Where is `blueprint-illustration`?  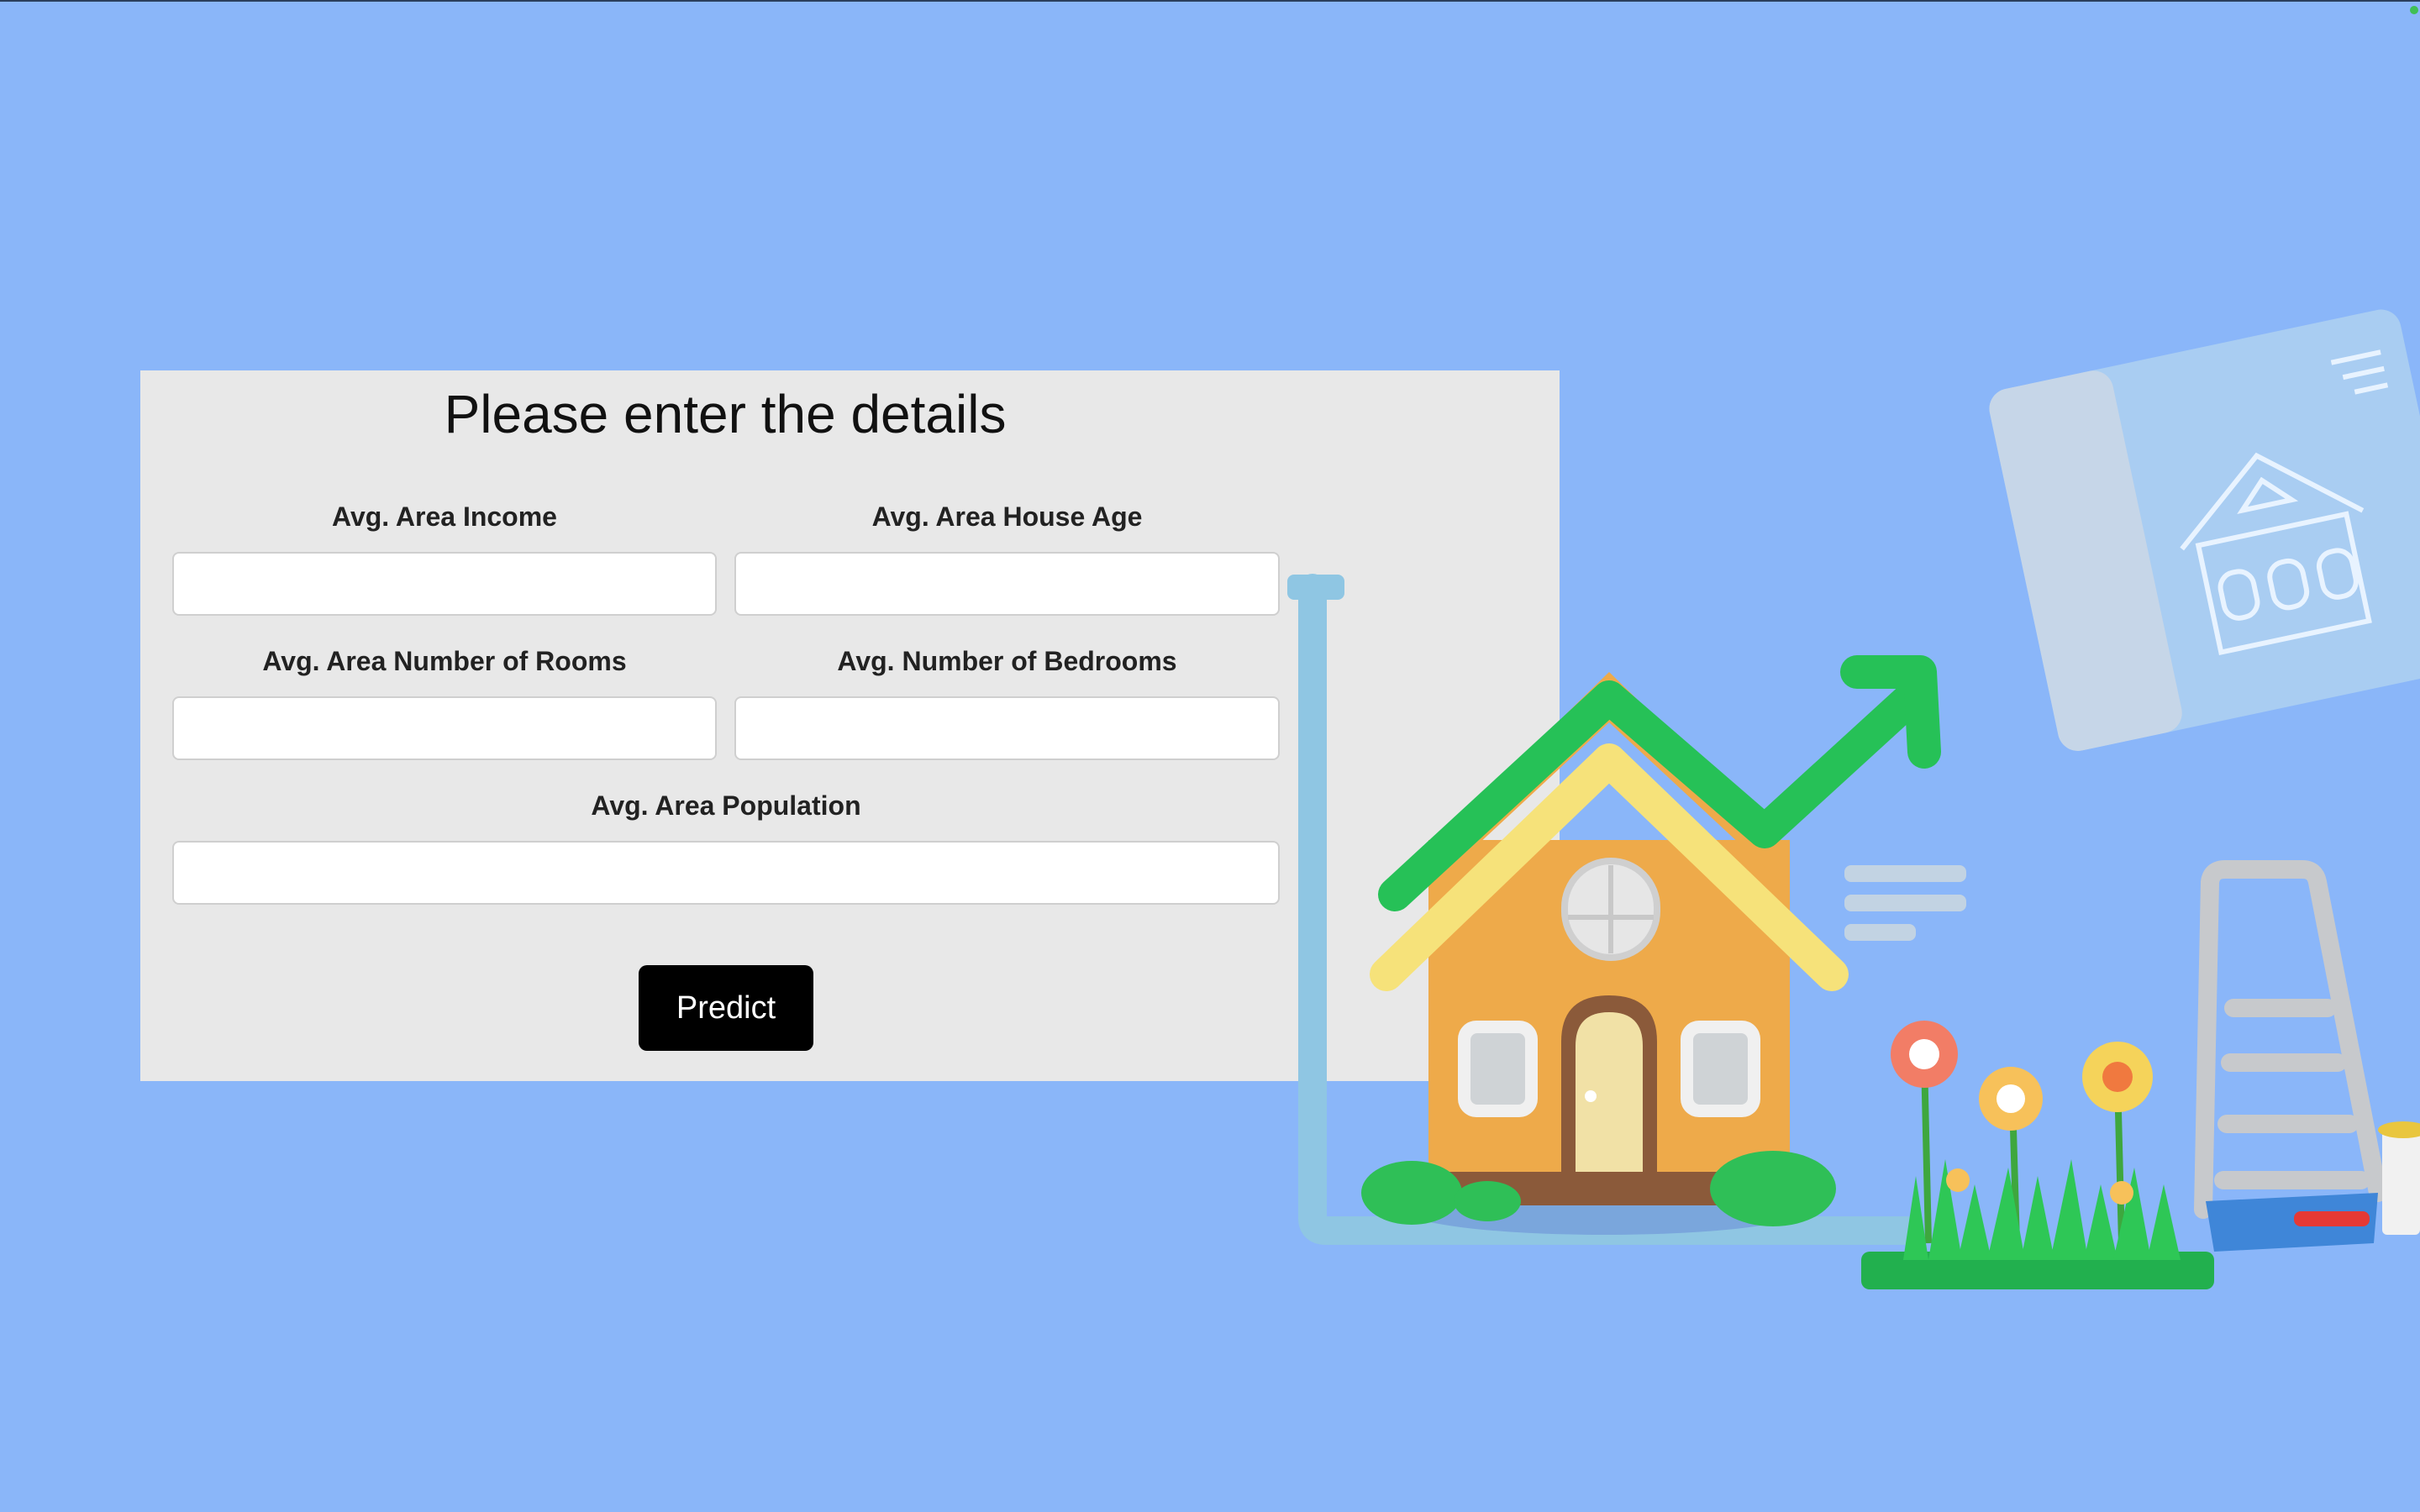
blueprint-illustration is located at coordinates (2205, 530).